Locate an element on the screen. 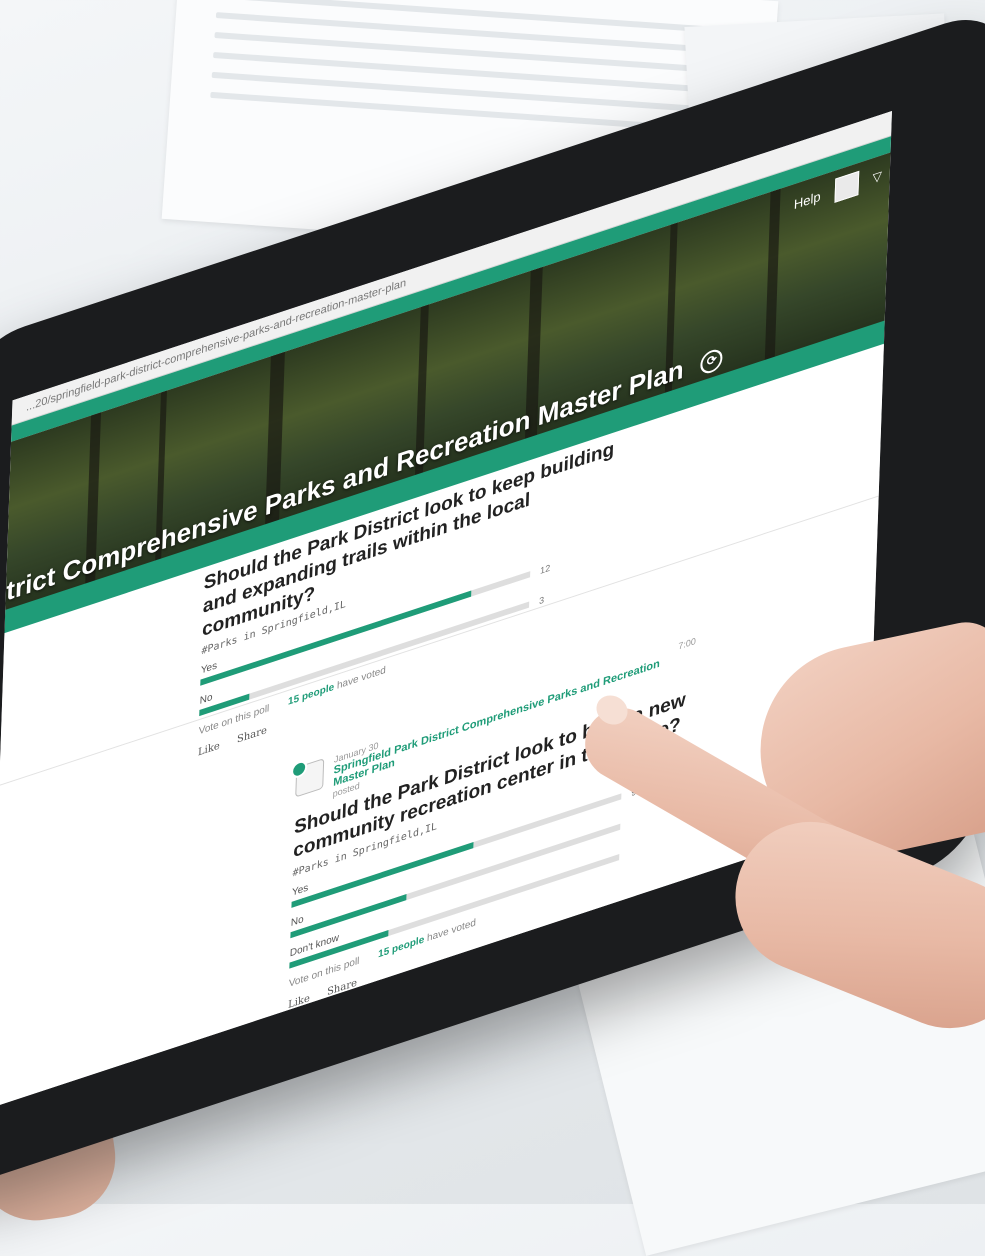 The height and width of the screenshot is (1256, 985). chevron-down-icon: ▽ is located at coordinates (877, 176).